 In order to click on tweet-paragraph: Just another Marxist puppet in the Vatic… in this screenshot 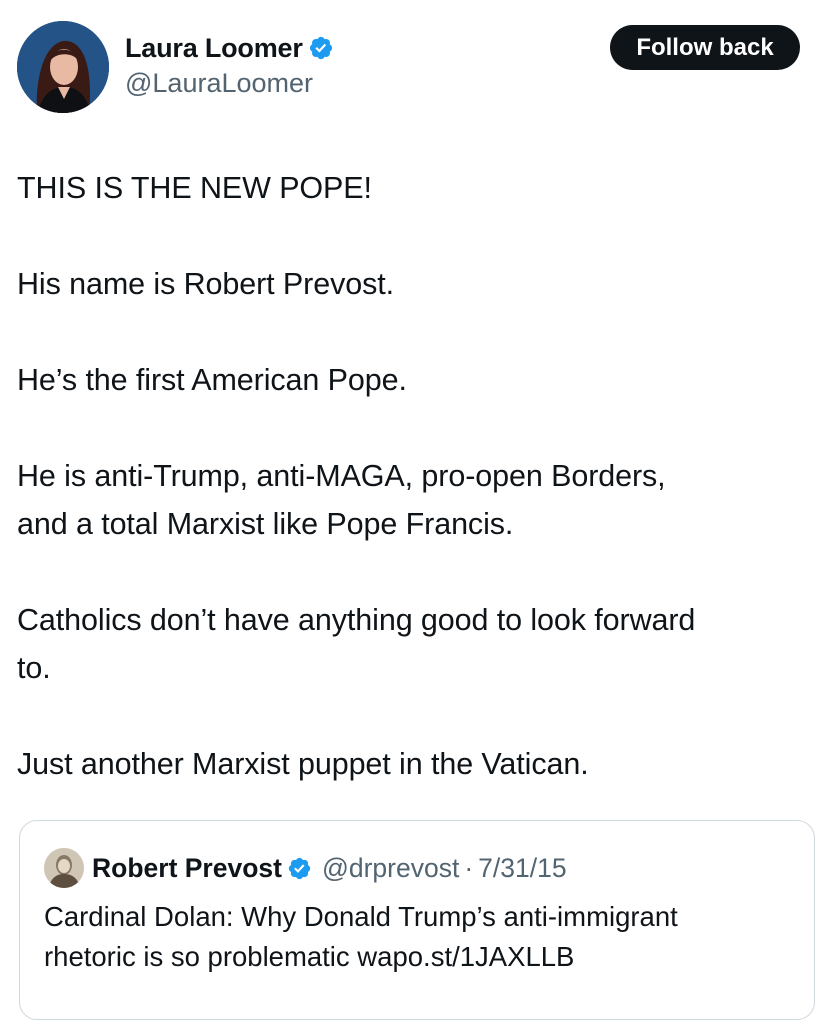, I will do `click(303, 764)`.